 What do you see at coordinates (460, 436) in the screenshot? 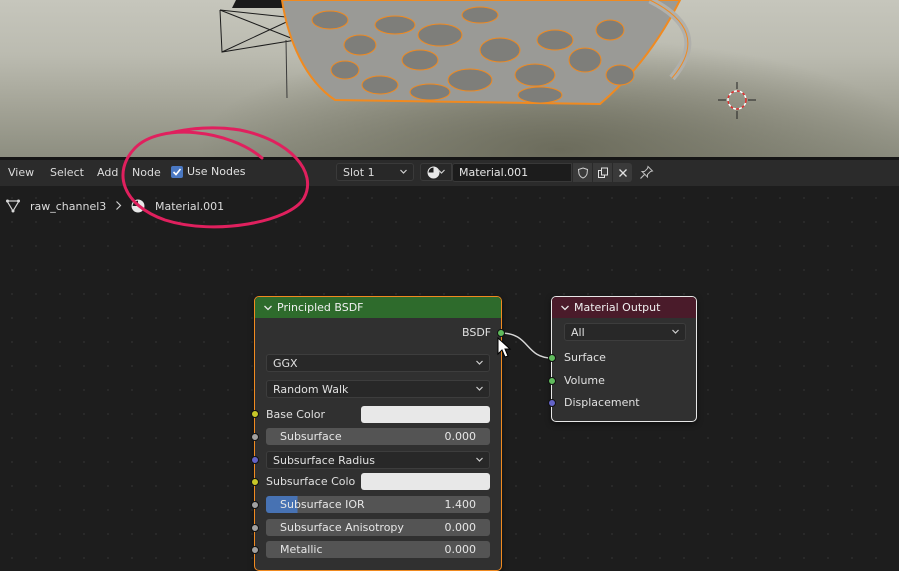
I see `subsurface-value: 0.000` at bounding box center [460, 436].